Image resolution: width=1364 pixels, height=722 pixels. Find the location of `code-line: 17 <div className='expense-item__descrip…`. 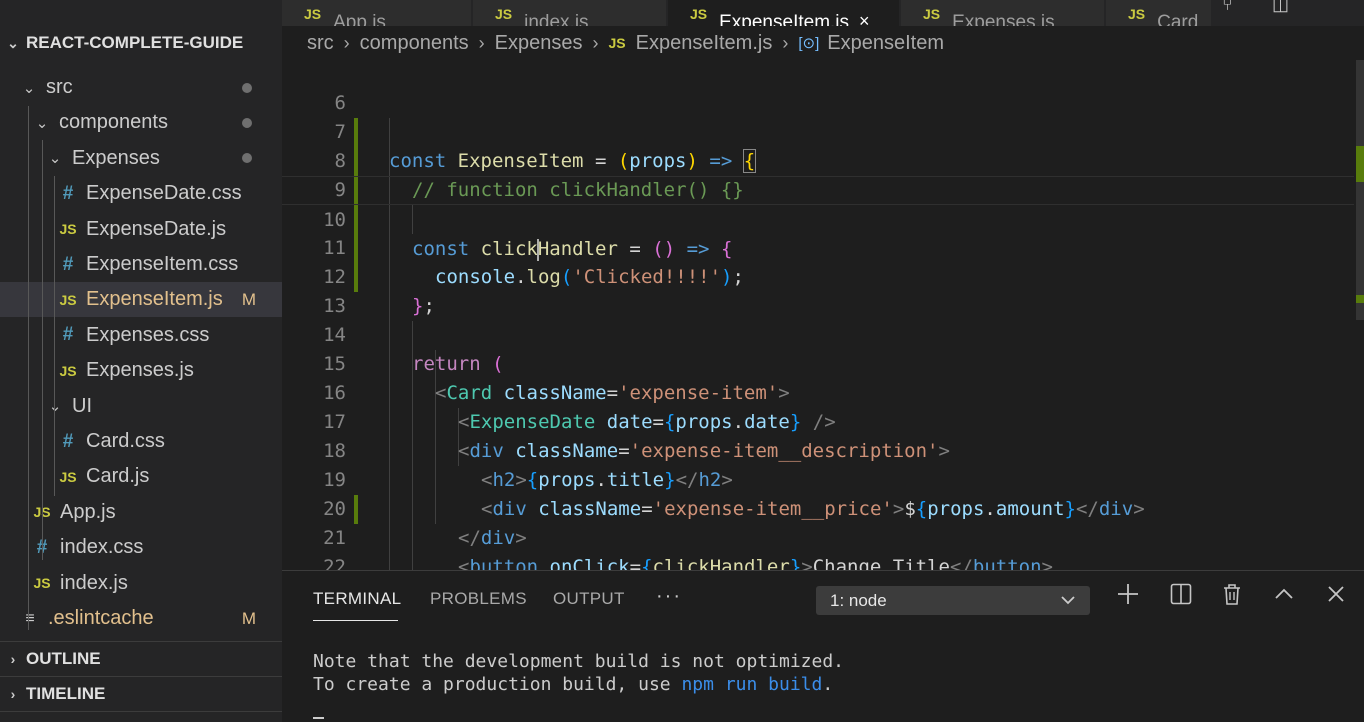

code-line: 17 <div className='expense-item__descrip… is located at coordinates (818, 420).